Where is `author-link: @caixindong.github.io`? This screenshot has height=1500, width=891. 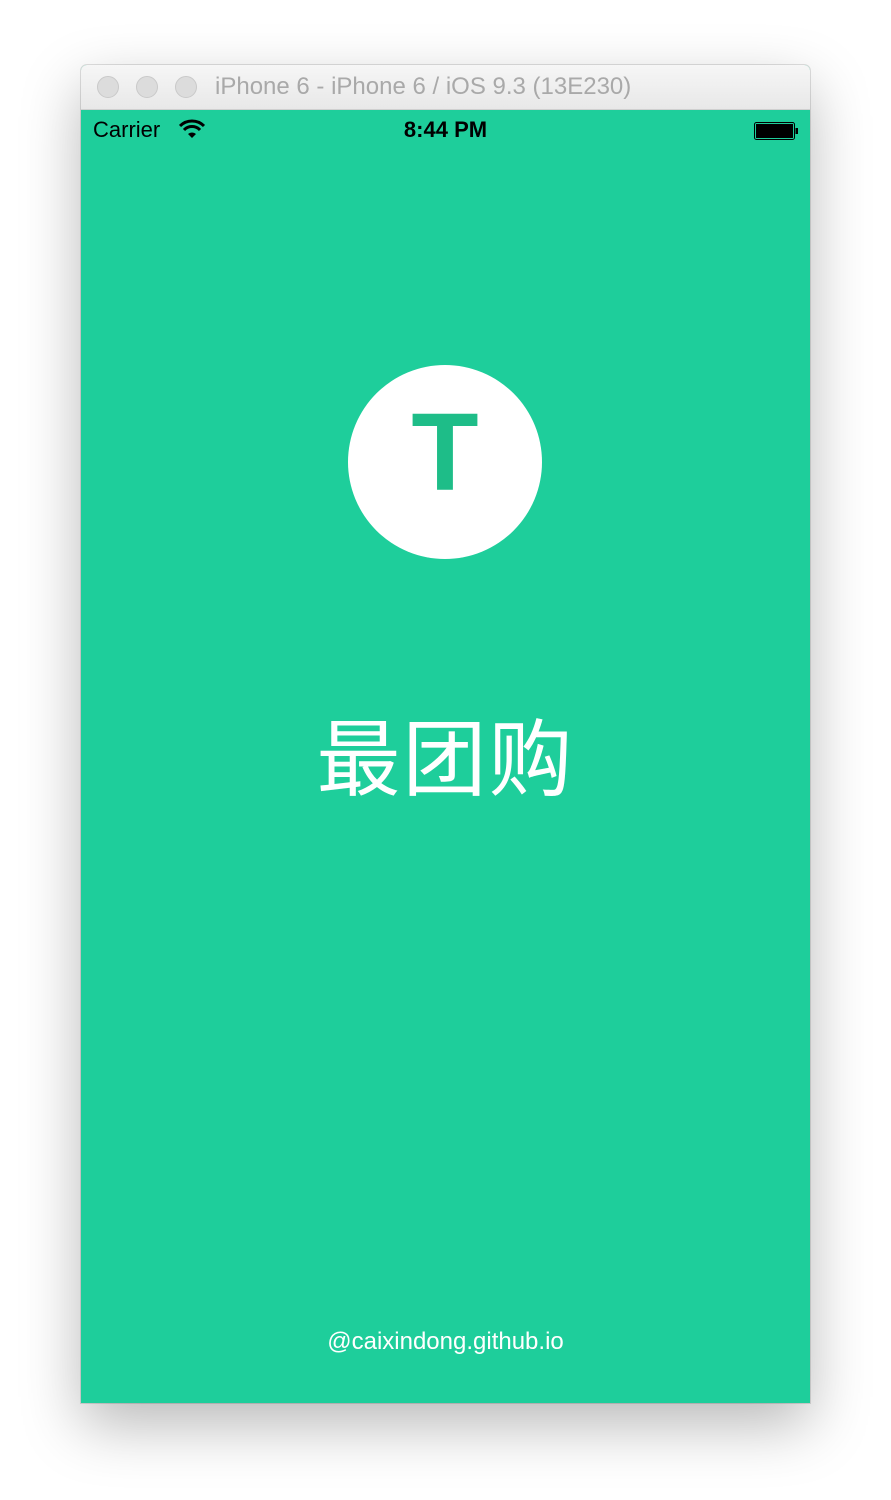 author-link: @caixindong.github.io is located at coordinates (445, 1342).